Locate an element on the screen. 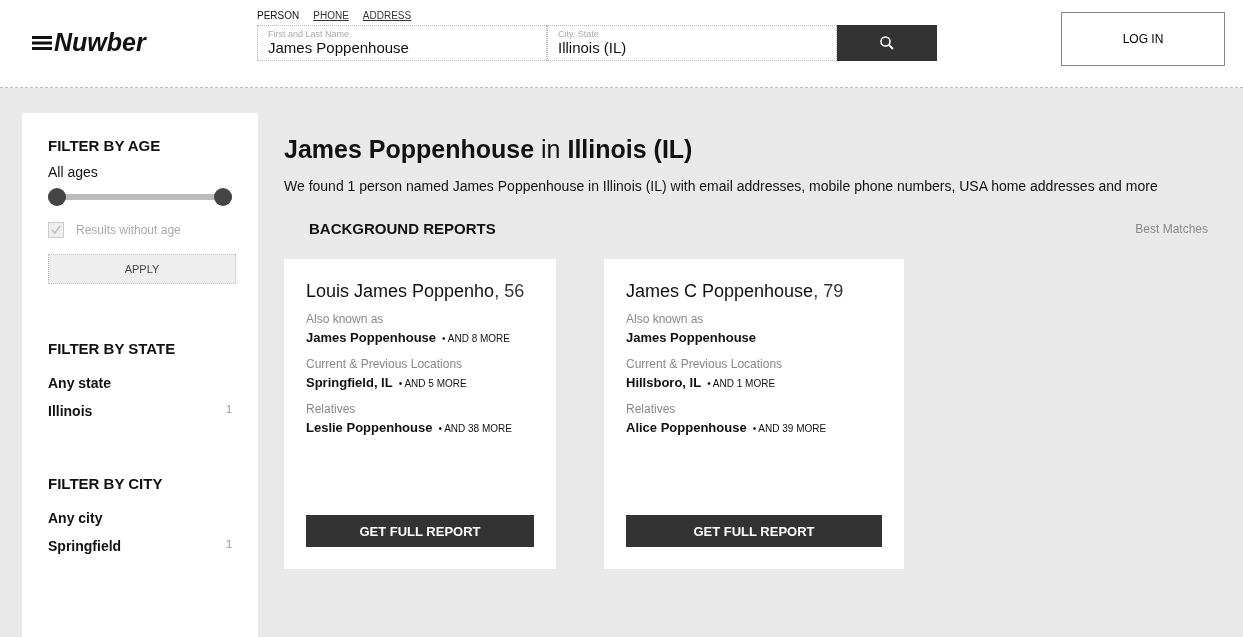  more-count: • AND 5 MORE is located at coordinates (432, 383).